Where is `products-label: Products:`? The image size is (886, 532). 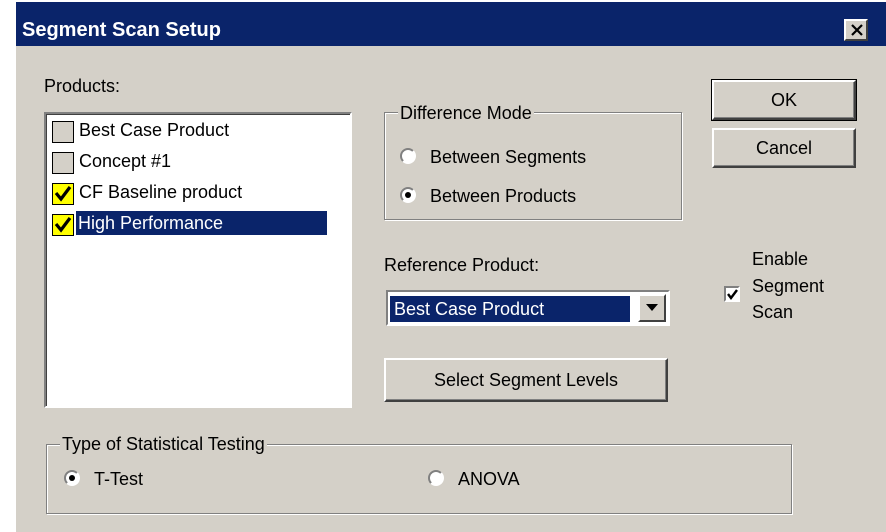 products-label: Products: is located at coordinates (82, 86).